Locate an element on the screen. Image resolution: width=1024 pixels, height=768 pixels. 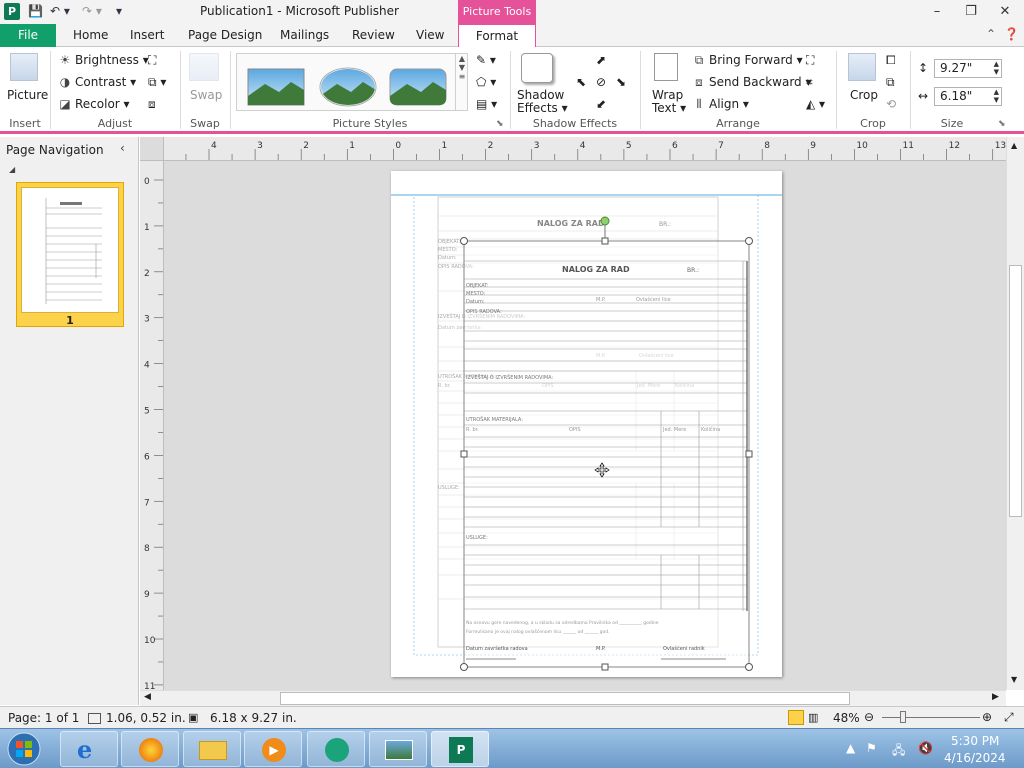
zoom-level: 48% is located at coordinates (846, 718).